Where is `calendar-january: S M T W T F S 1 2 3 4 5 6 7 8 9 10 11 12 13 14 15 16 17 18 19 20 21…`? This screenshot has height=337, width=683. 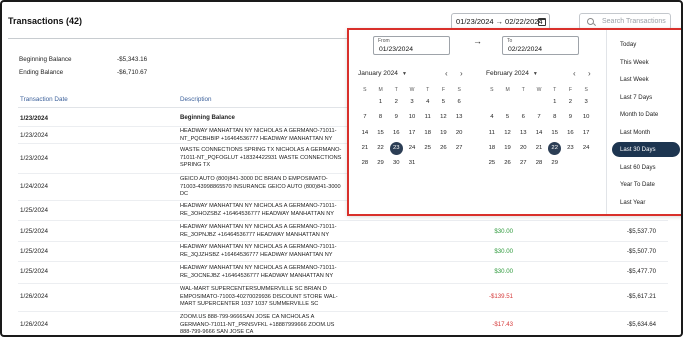
calendar-january: S M T W T F S 1 2 3 4 5 6 7 8 9 10 11 12 13 14 15 16 17 18 19 20 21… is located at coordinates (412, 128).